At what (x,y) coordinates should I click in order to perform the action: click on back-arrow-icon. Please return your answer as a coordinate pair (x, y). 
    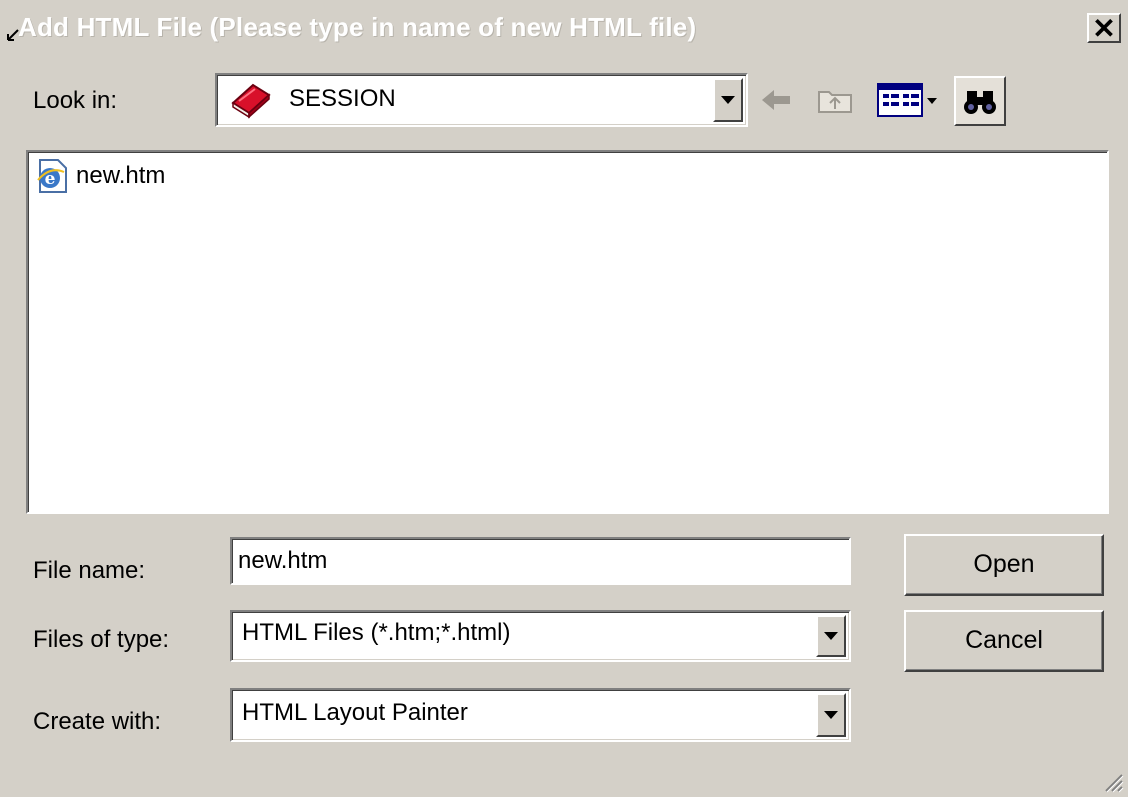
    Looking at the image, I should click on (776, 100).